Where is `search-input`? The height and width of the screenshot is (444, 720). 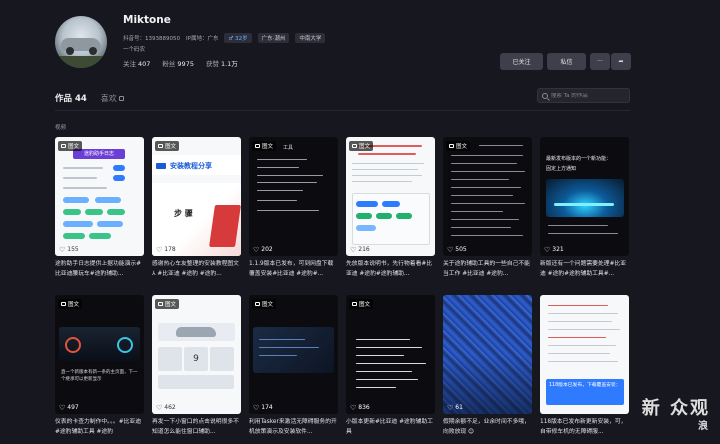
search-input is located at coordinates (589, 95).